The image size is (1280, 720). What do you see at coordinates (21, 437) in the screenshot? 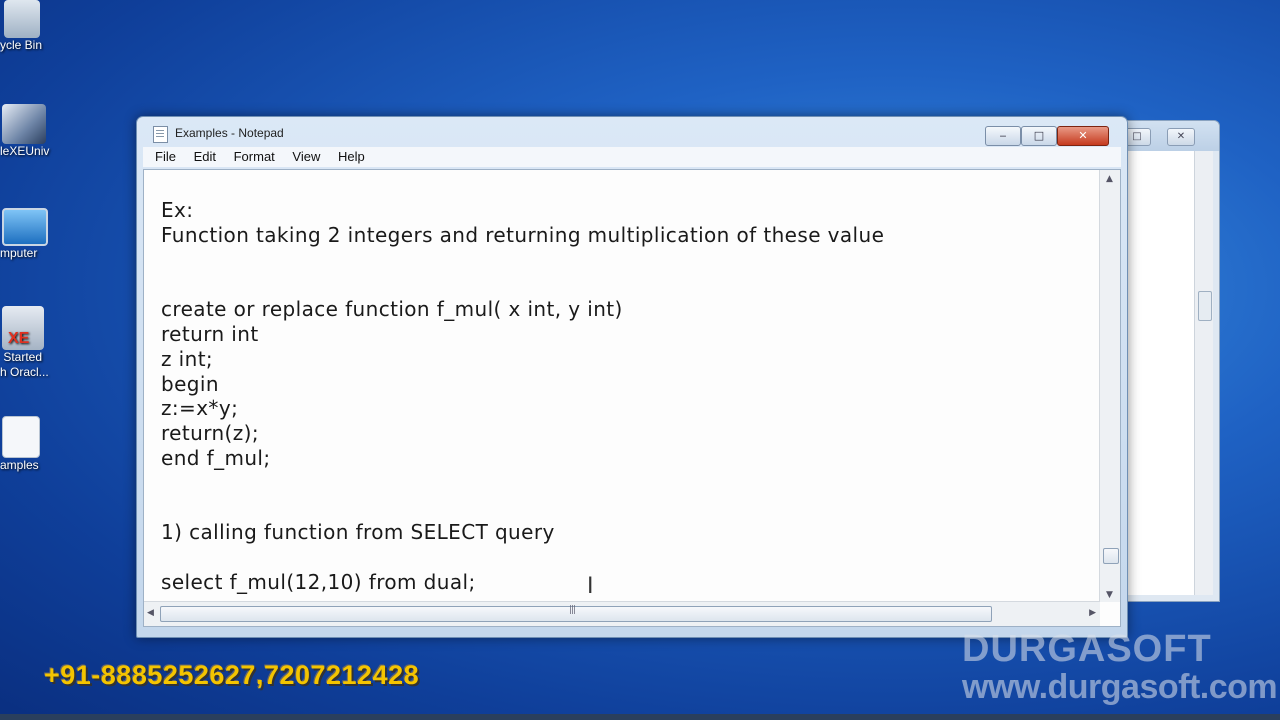
I see `text-file-icon` at bounding box center [21, 437].